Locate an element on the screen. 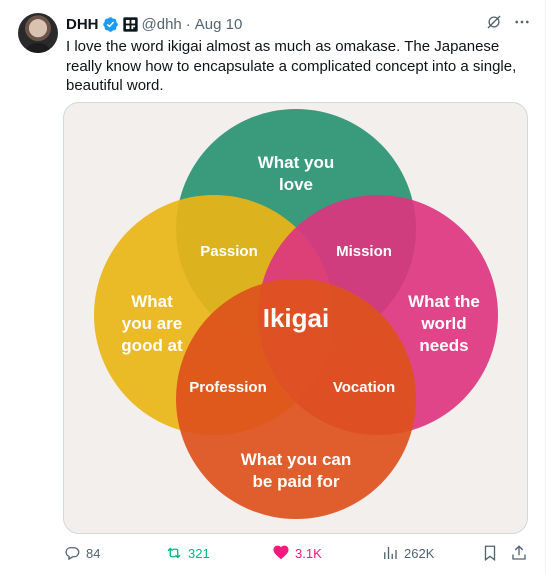 The width and height of the screenshot is (546, 574). views-icon is located at coordinates (390, 553).